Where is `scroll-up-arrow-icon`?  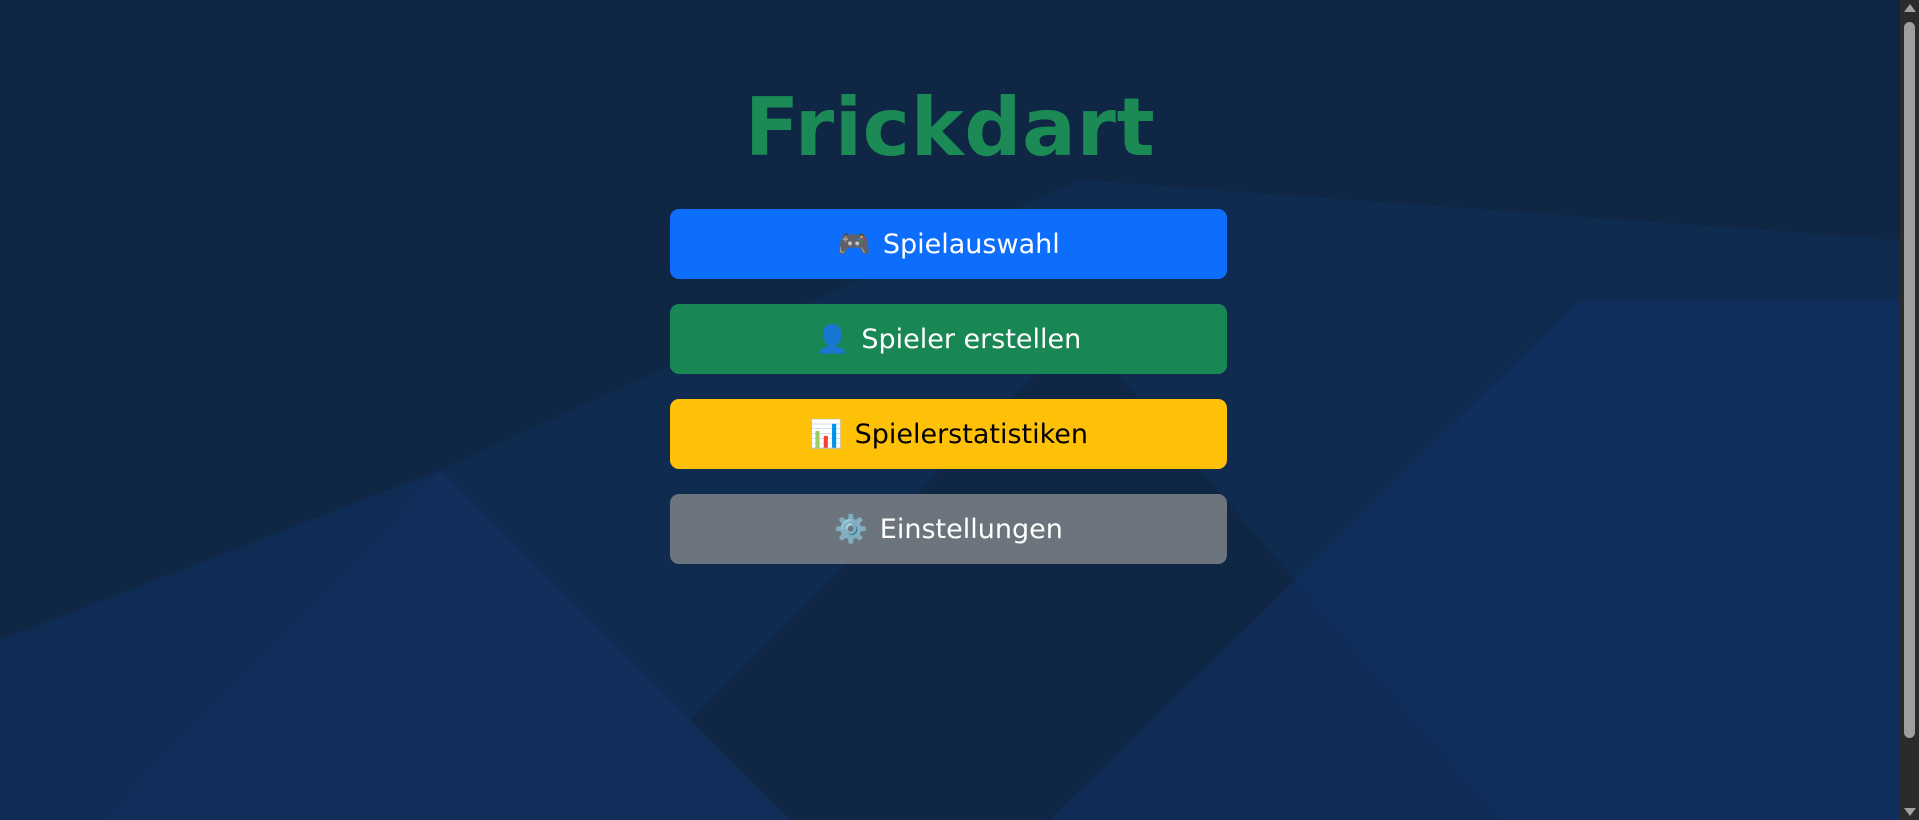 scroll-up-arrow-icon is located at coordinates (1910, 8).